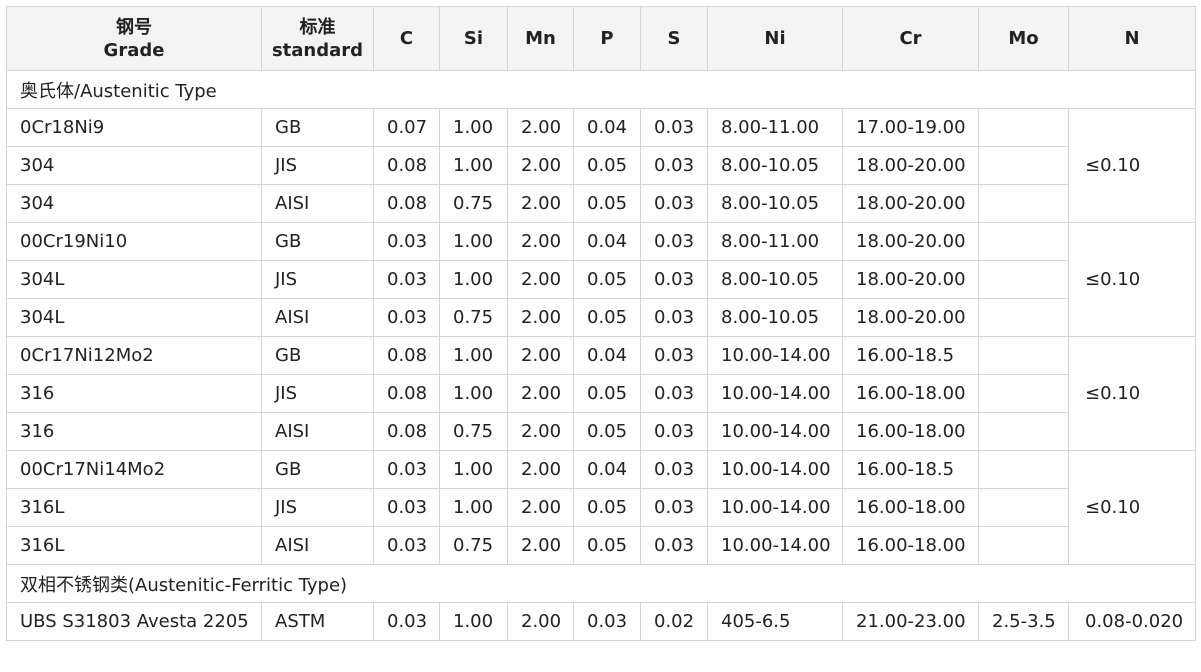 This screenshot has width=1201, height=672. I want to click on header-standard: 标准 standard, so click(317, 38).